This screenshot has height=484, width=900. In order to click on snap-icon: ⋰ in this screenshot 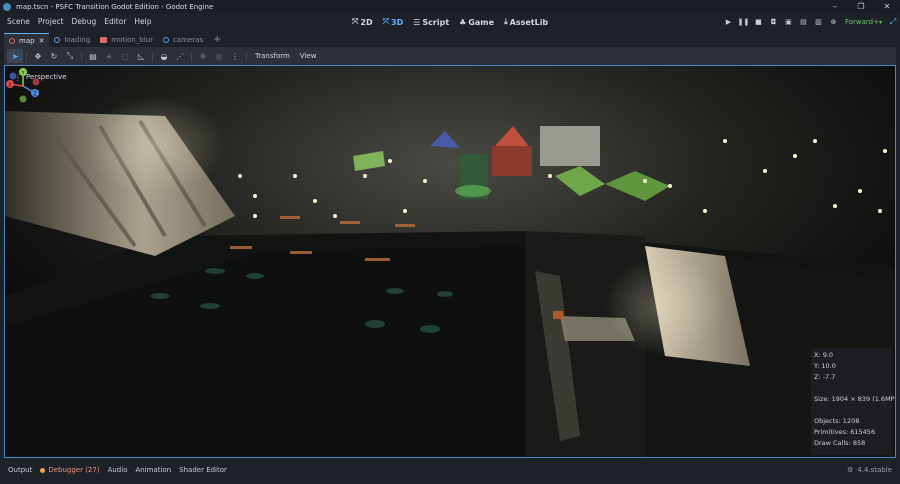, I will do `click(180, 56)`.